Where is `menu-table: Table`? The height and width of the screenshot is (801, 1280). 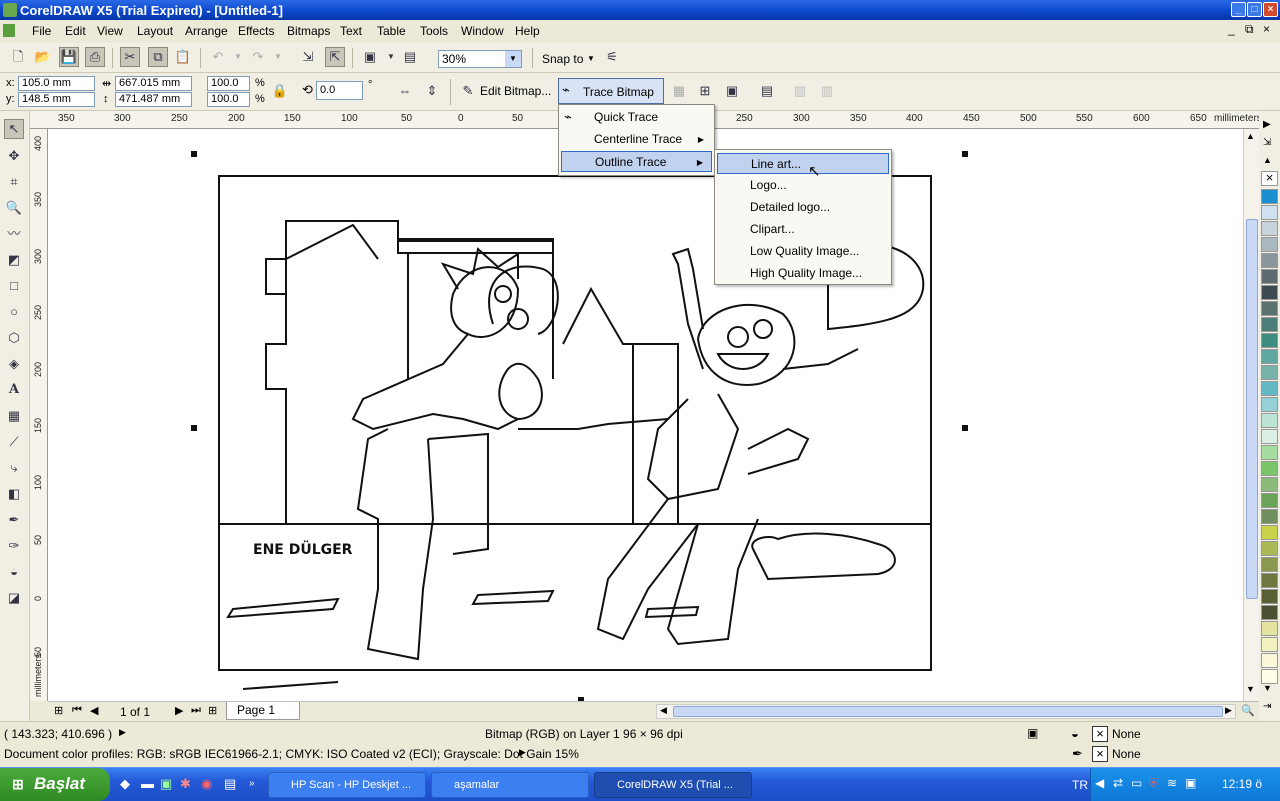 menu-table: Table is located at coordinates (391, 31).